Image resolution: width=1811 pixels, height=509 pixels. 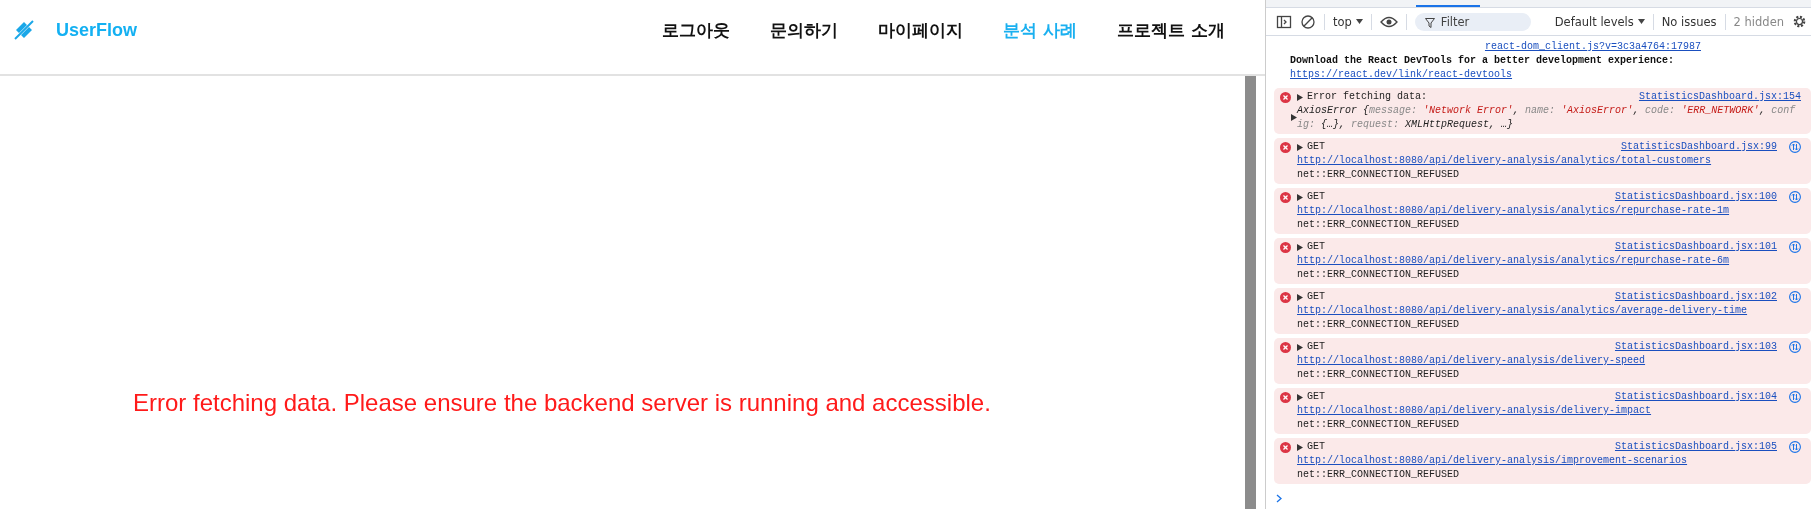 What do you see at coordinates (1695, 447) in the screenshot?
I see `source-link: StatisticsDashboard.jsx:105` at bounding box center [1695, 447].